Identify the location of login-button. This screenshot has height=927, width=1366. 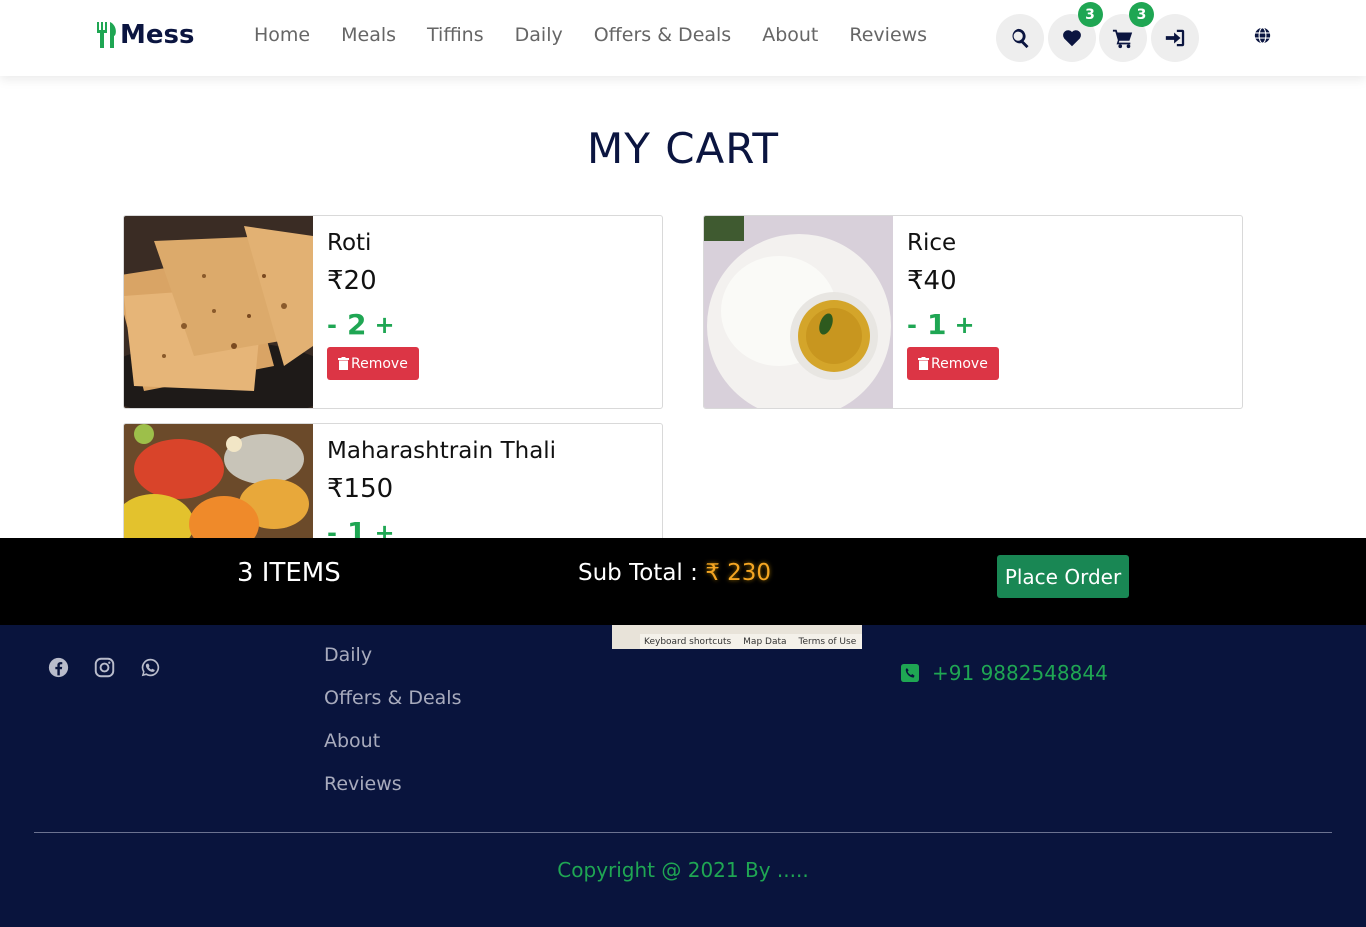
(1174, 38).